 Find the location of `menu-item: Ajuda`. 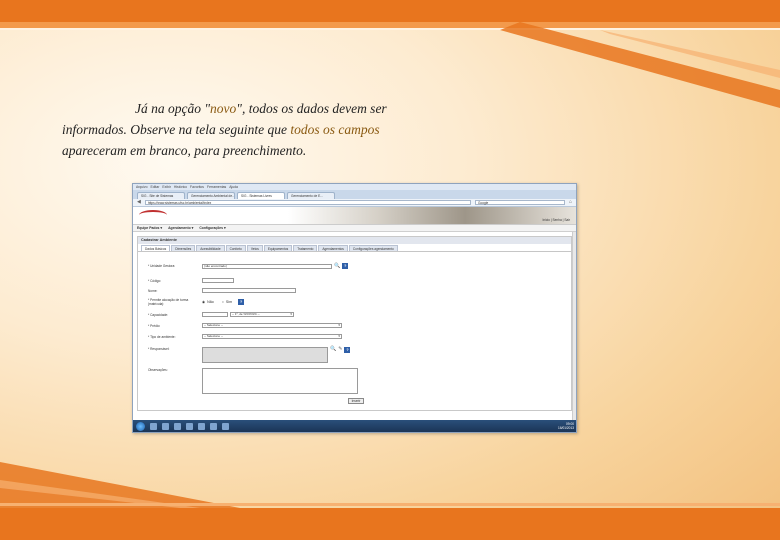

menu-item: Ajuda is located at coordinates (233, 187).